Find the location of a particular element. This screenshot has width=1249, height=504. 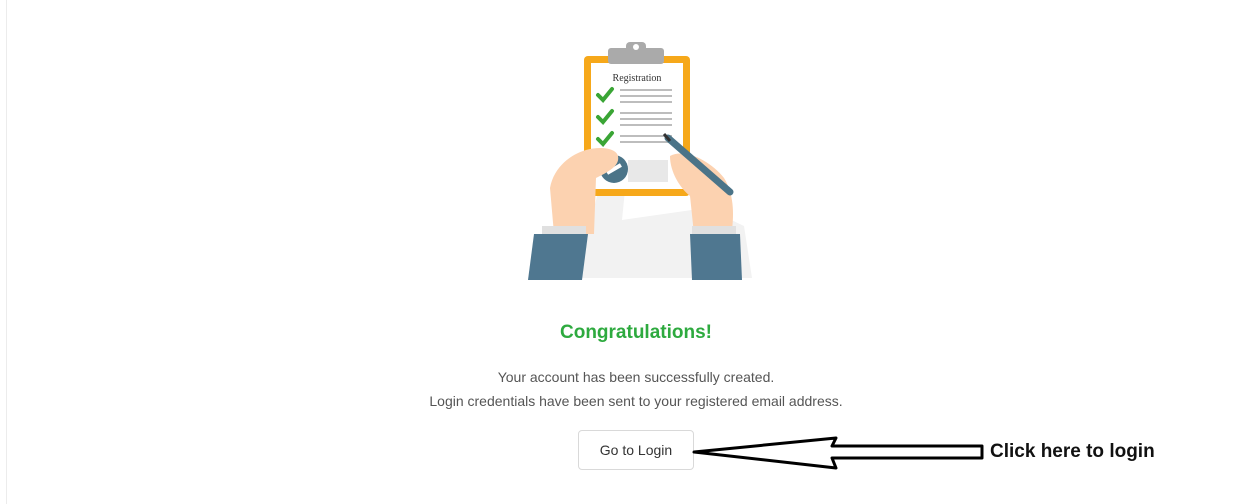

clipboard-clip-hole is located at coordinates (636, 47).